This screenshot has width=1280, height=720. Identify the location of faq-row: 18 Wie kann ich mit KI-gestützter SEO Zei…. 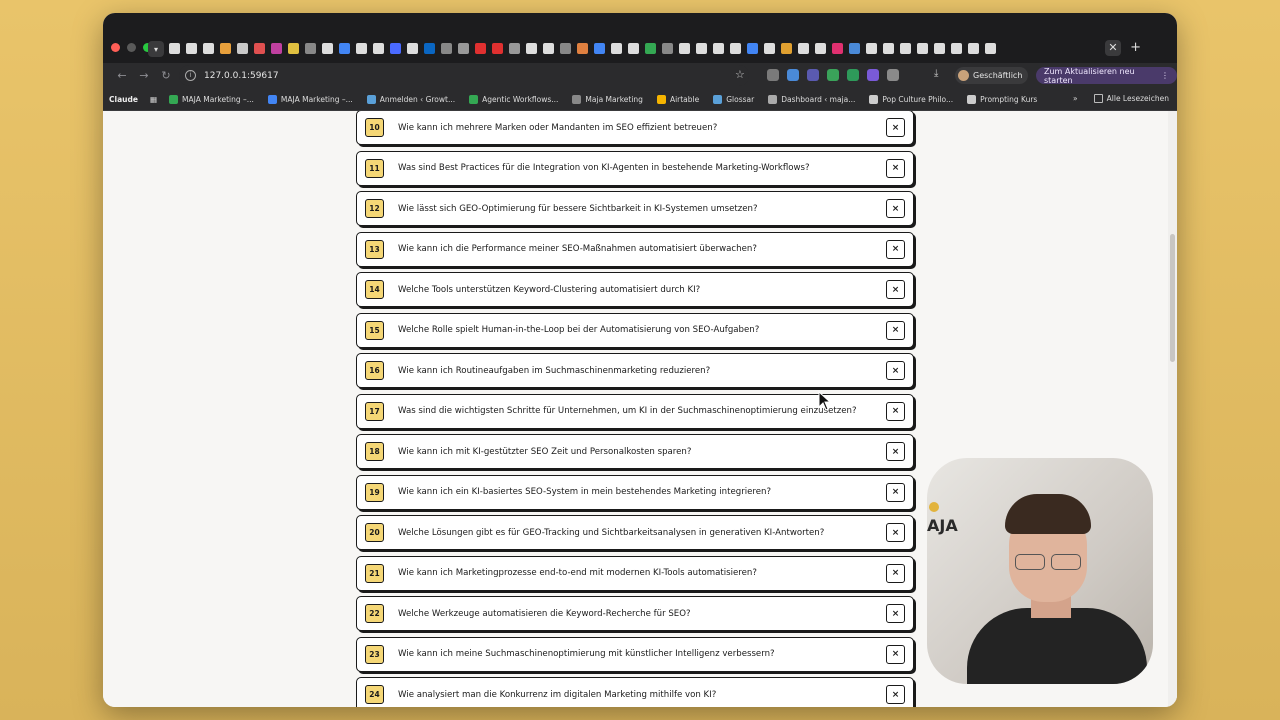
(635, 451).